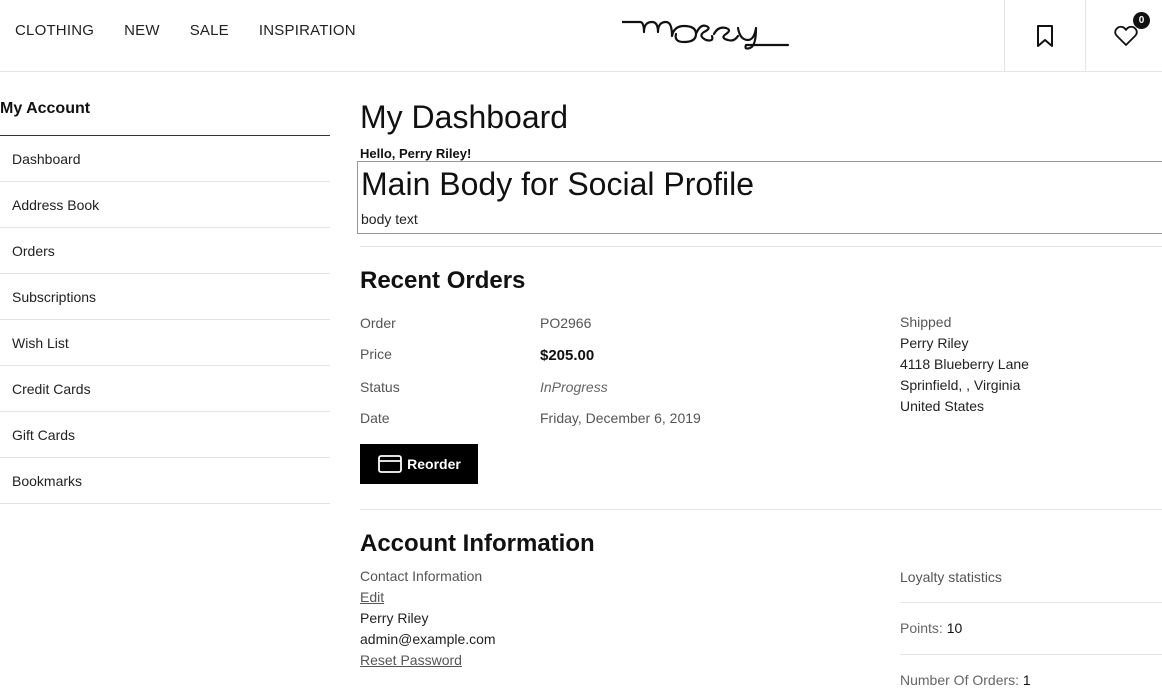 Image resolution: width=1162 pixels, height=691 pixels. Describe the element at coordinates (705, 35) in the screenshot. I see `logo-wordmark` at that location.